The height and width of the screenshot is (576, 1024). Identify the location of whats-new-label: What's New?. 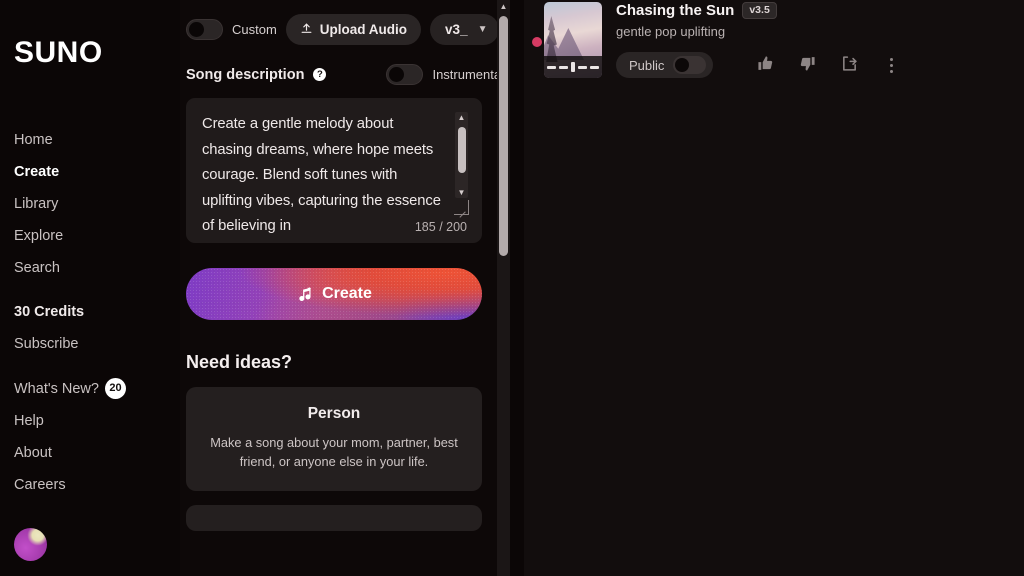
(56, 388).